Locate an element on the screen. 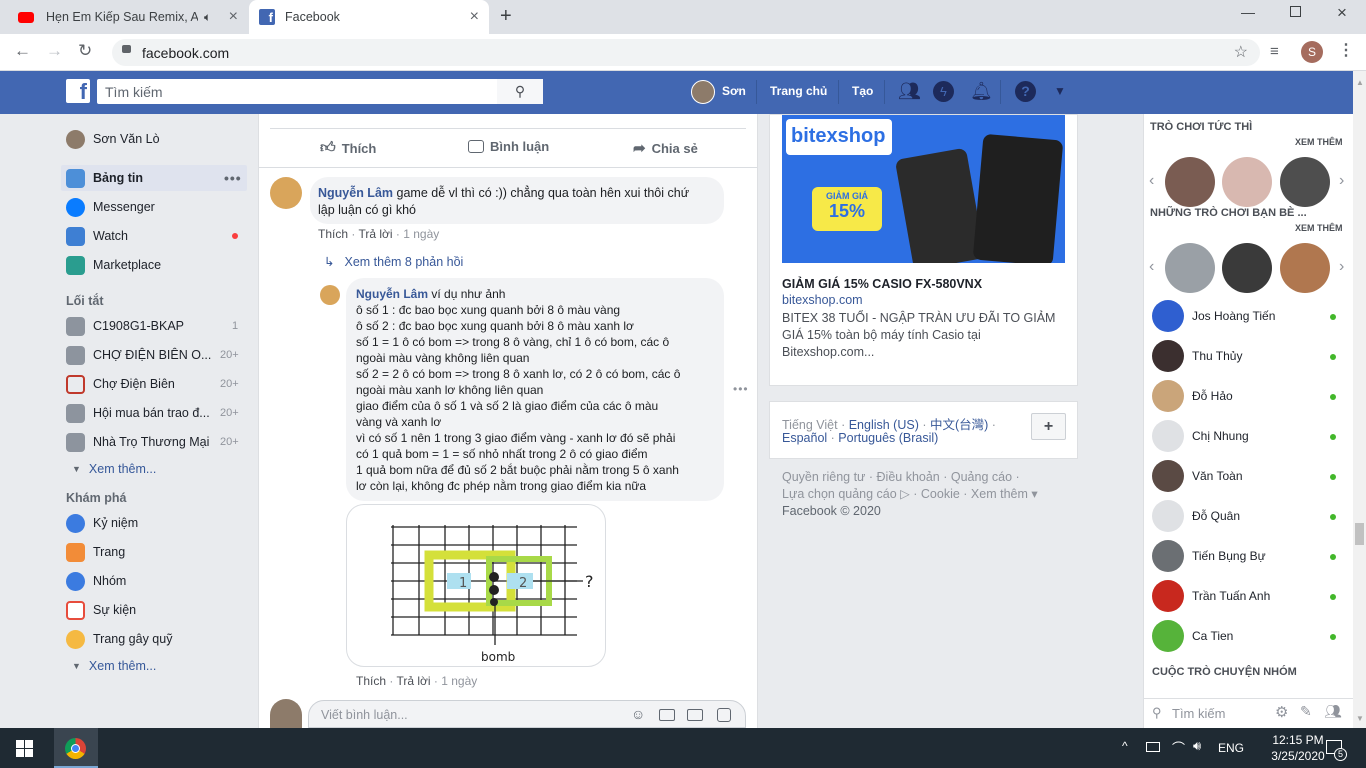 The width and height of the screenshot is (1366, 768). friend-requests-icon: 👥︎ is located at coordinates (909, 91).